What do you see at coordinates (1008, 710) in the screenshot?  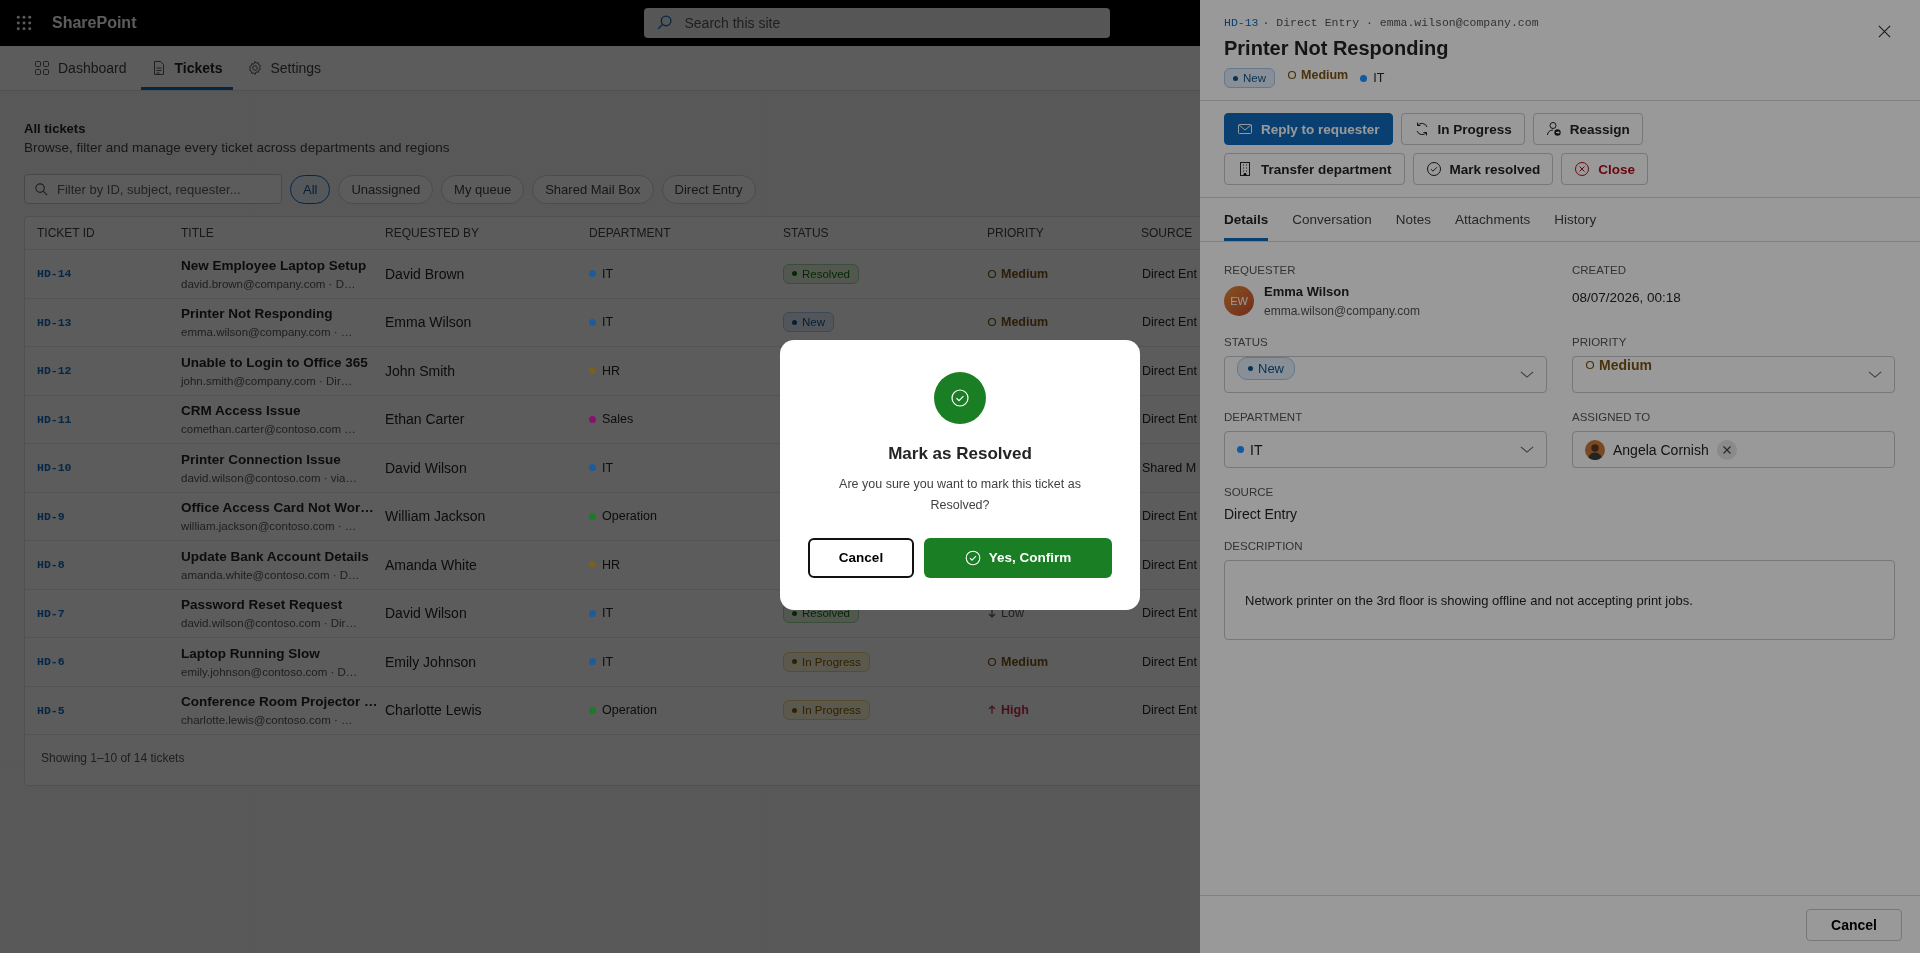 I see `priority-label: High` at bounding box center [1008, 710].